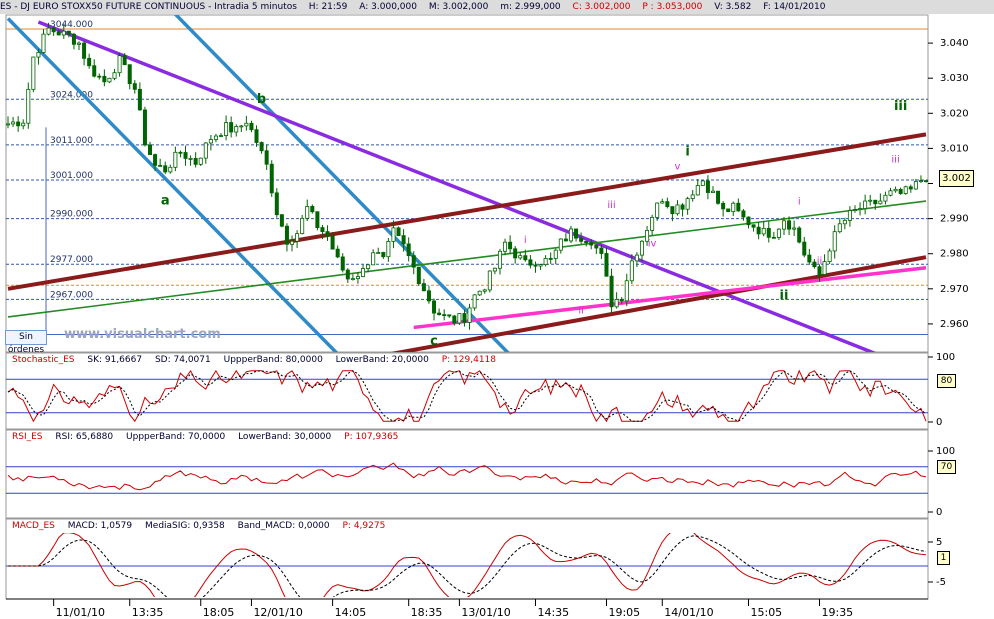  What do you see at coordinates (84, 437) in the screenshot?
I see `rsi-value: RSI: 65,6880` at bounding box center [84, 437].